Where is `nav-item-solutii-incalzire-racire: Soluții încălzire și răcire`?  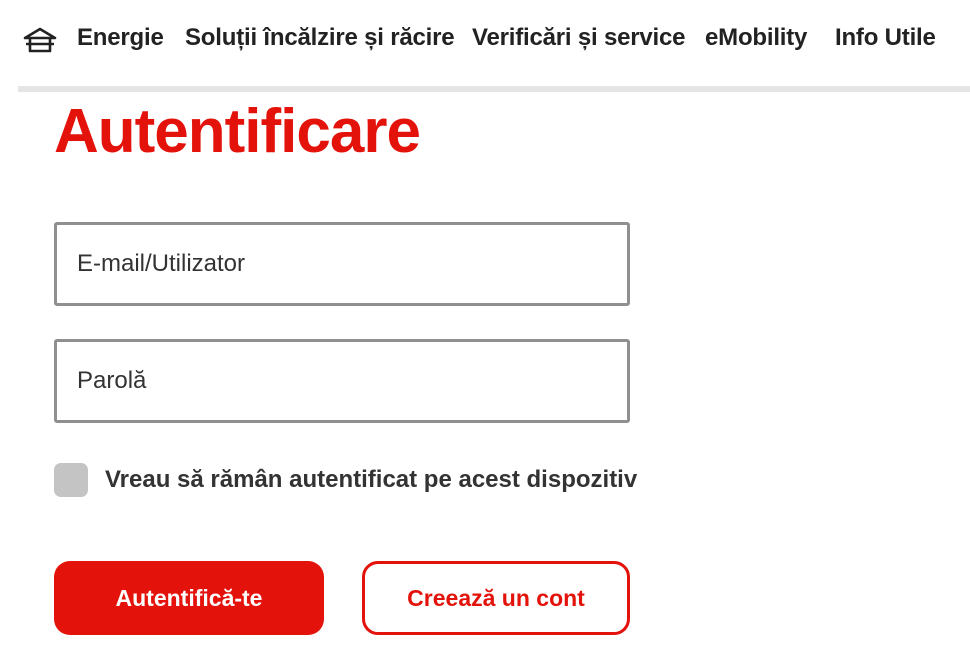
nav-item-solutii-incalzire-racire: Soluții încălzire și răcire is located at coordinates (320, 38).